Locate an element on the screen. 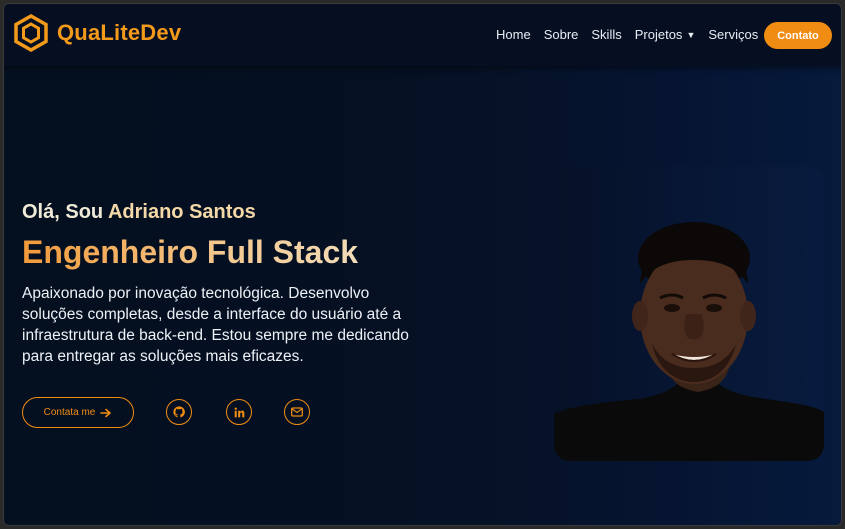  linkedin-icon is located at coordinates (239, 412).